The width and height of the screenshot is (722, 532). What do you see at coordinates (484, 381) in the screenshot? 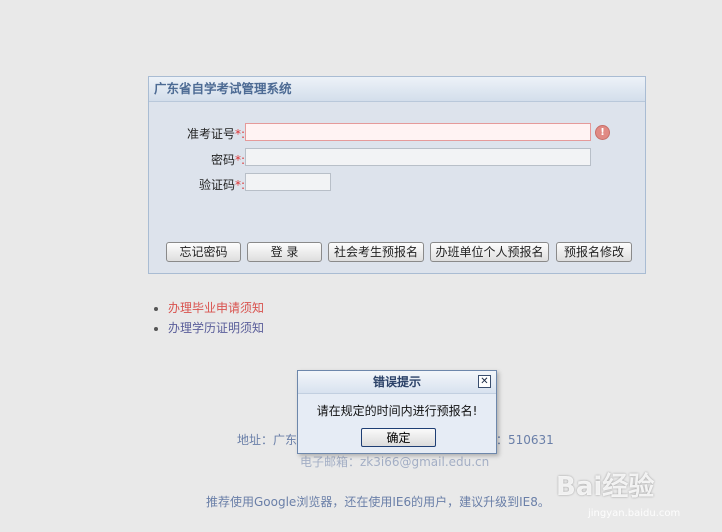
I see `close-icon: ✕` at bounding box center [484, 381].